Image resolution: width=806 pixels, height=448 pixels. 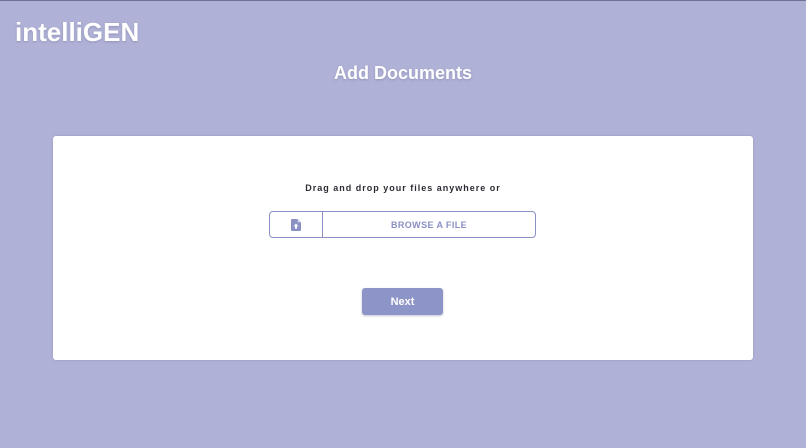 I want to click on drop-instruction: Drag and drop your files anywhere or, so click(x=403, y=188).